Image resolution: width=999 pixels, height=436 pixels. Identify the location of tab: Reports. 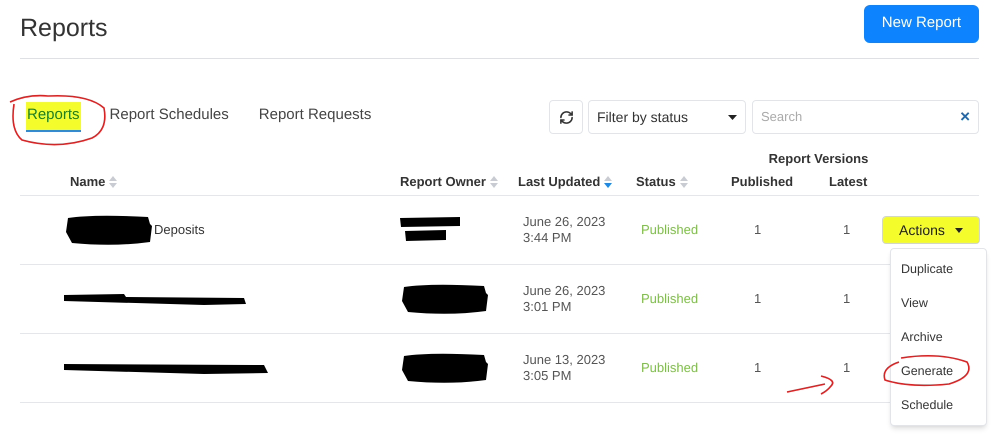
(53, 117).